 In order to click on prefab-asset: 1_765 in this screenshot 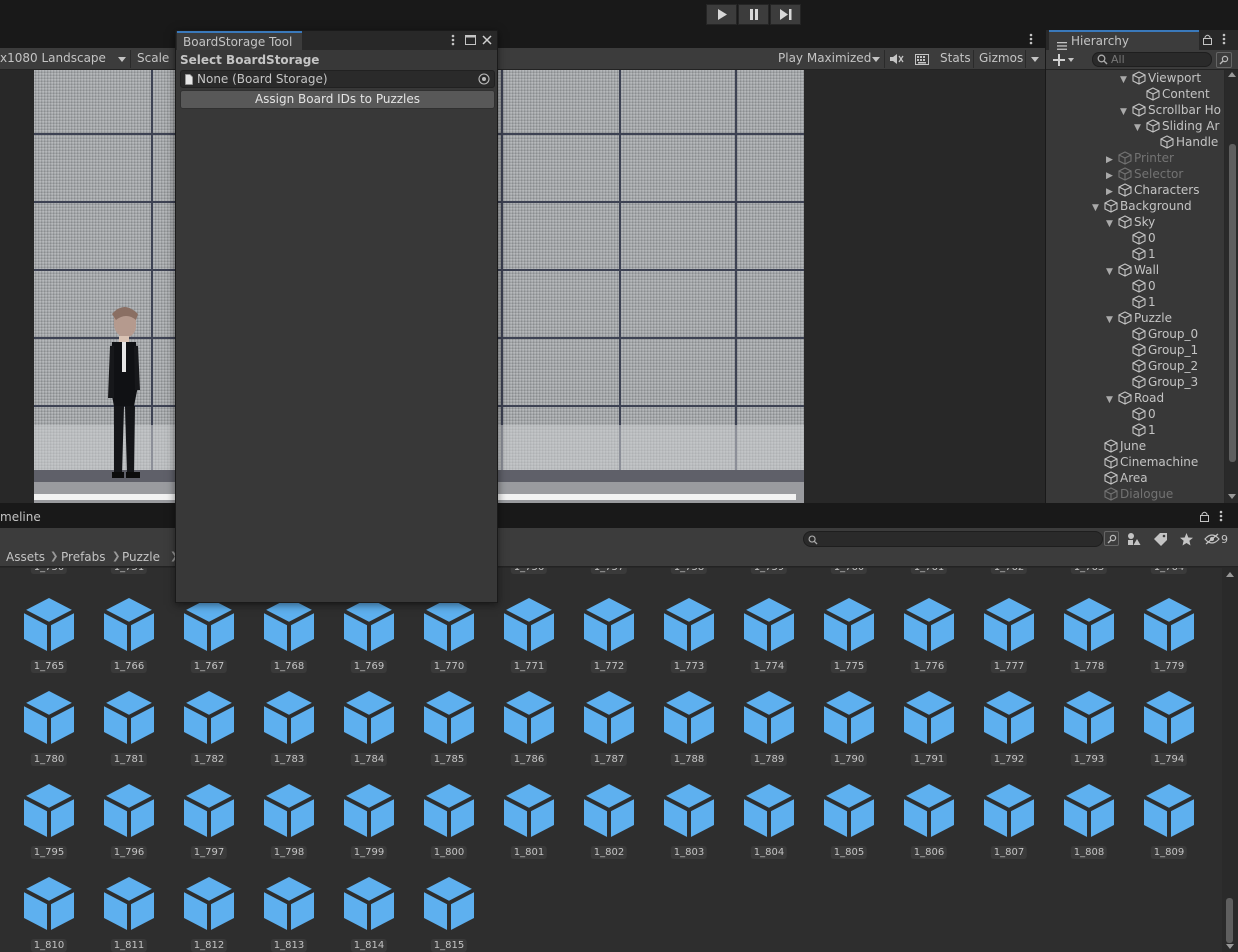, I will do `click(49, 639)`.